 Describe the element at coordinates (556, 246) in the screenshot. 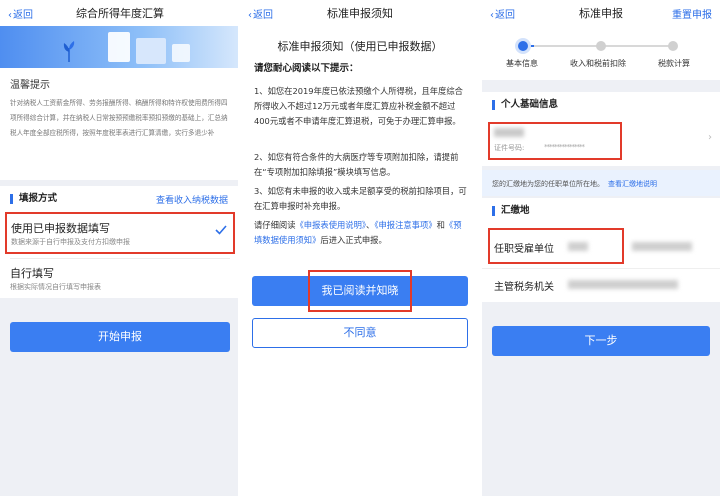

I see `employer-row: 任职受雇单位` at that location.